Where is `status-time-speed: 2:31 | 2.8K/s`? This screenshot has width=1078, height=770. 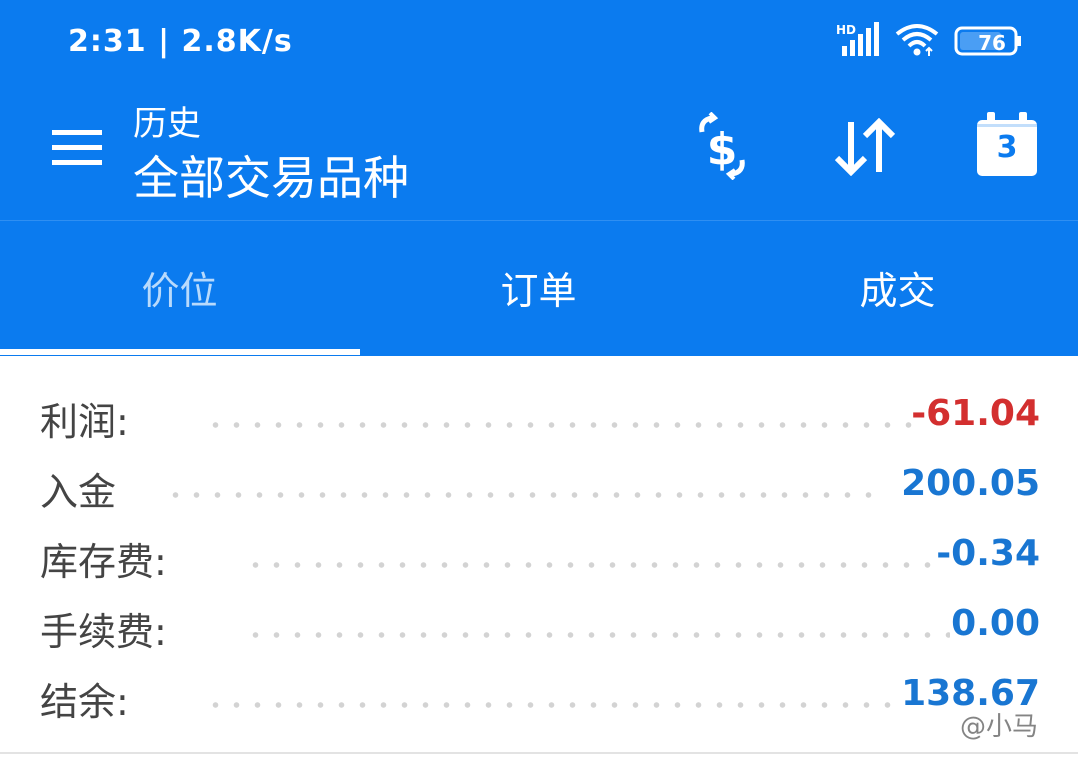 status-time-speed: 2:31 | 2.8K/s is located at coordinates (180, 41).